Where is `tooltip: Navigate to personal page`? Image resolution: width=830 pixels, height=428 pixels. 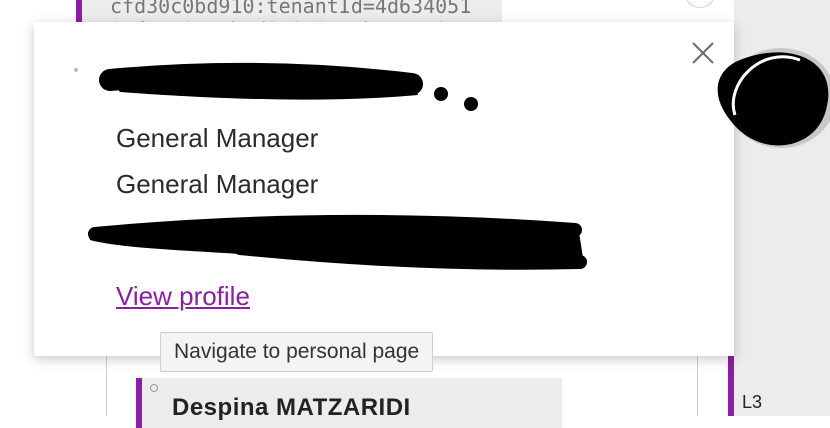
tooltip: Navigate to personal page is located at coordinates (297, 352).